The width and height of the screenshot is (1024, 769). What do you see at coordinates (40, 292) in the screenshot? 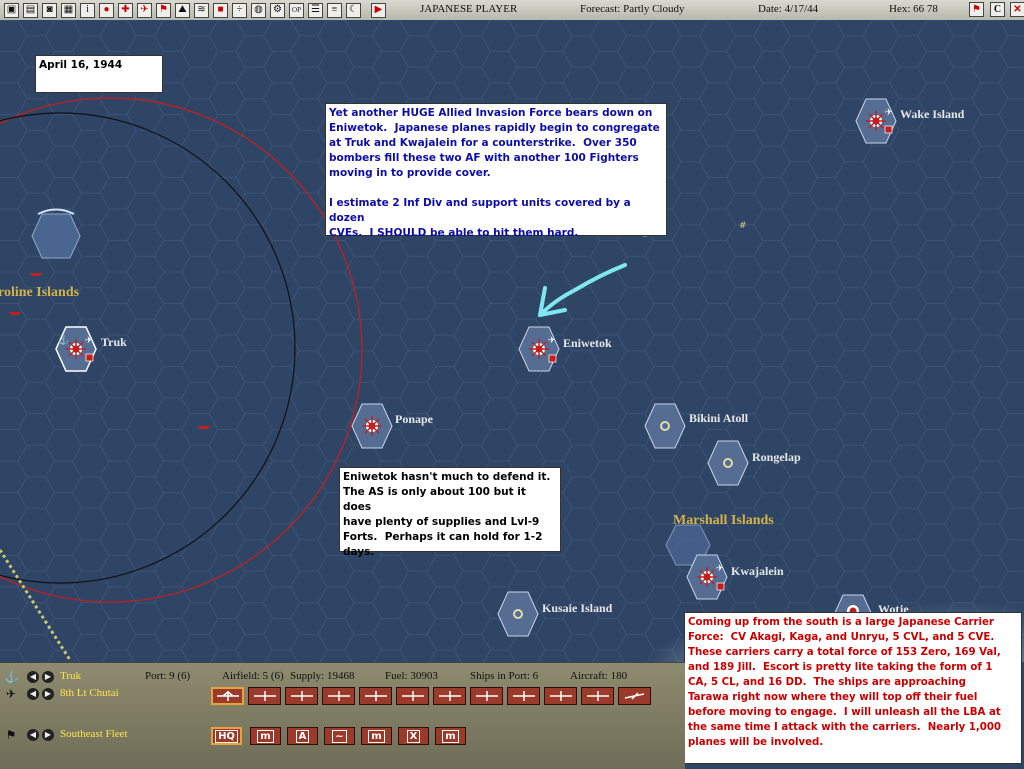
I see `region-label-caroline: roline Islands` at bounding box center [40, 292].